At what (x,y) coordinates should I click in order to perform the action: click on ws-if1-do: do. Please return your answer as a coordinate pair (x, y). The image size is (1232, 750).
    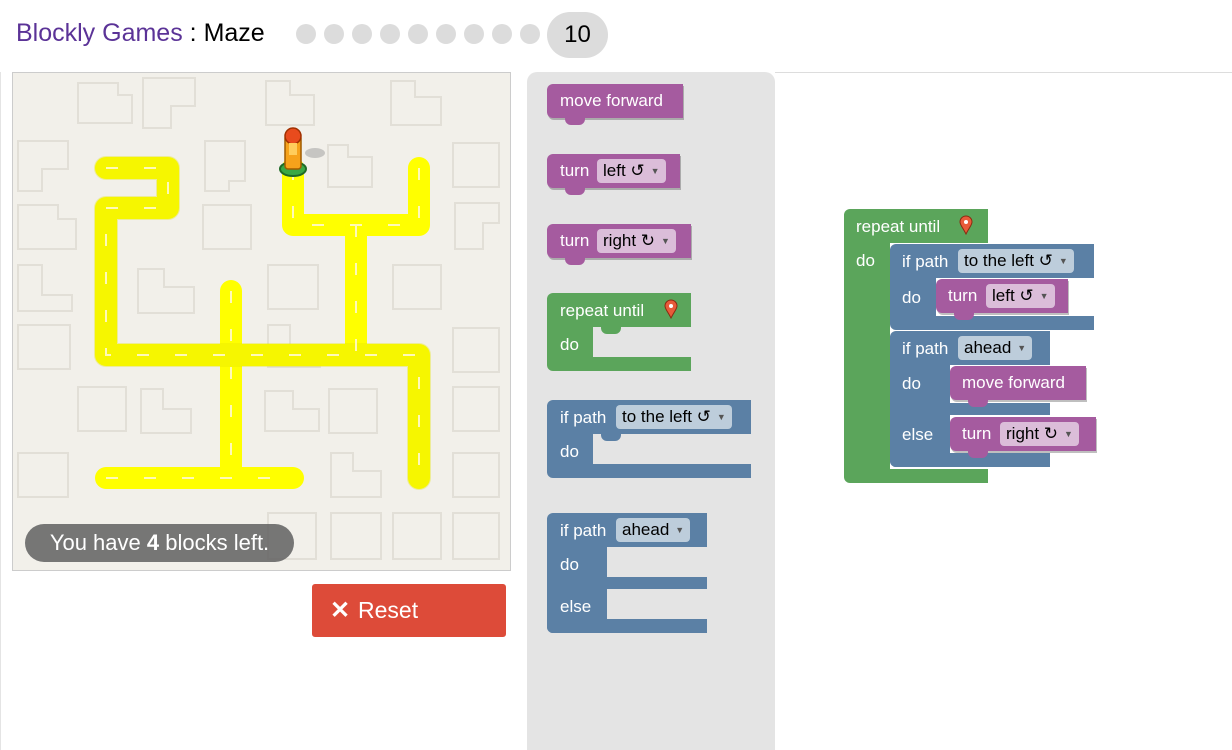
    Looking at the image, I should click on (911, 297).